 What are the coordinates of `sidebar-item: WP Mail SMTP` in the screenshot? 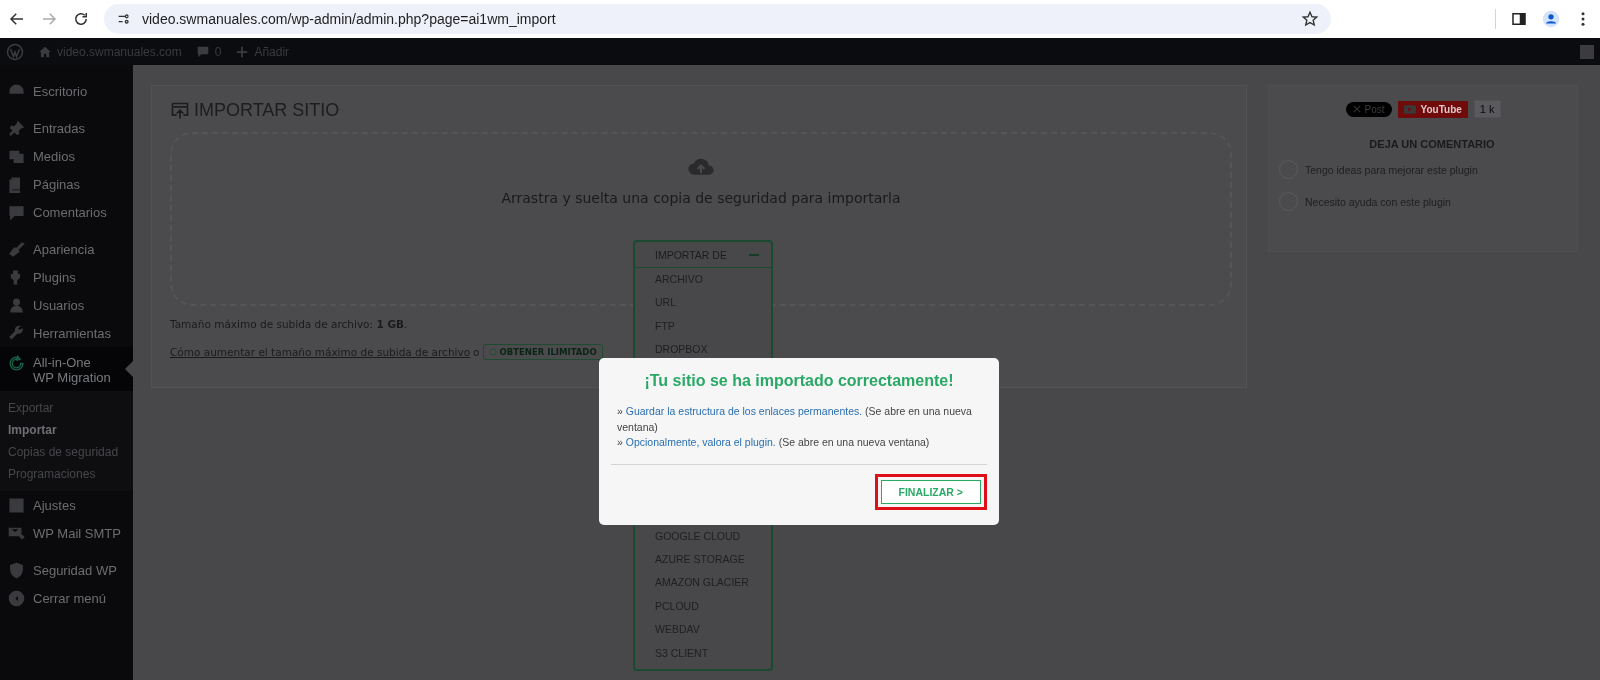 It's located at (66, 533).